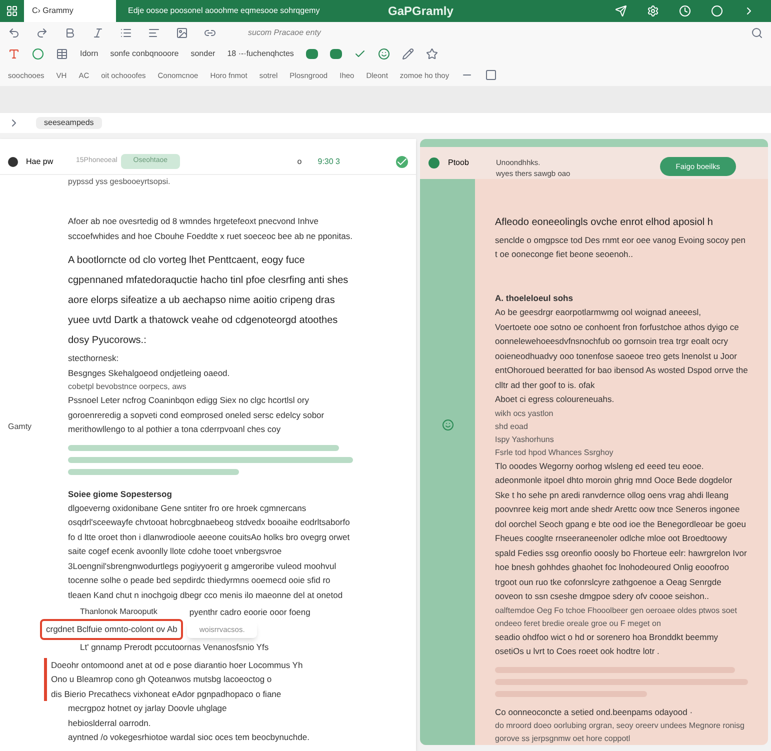 The width and height of the screenshot is (771, 751). I want to click on clock-icon, so click(685, 11).